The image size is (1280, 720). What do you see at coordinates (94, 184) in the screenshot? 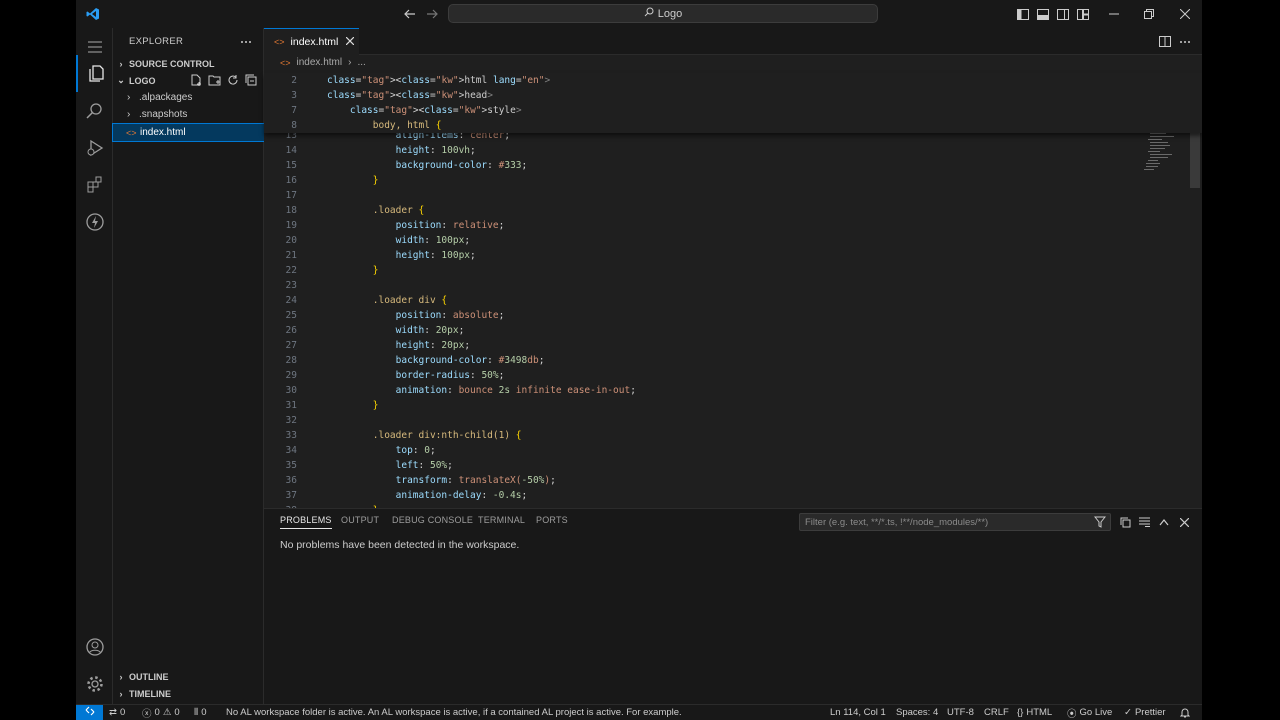
I see `extensions-icon` at bounding box center [94, 184].